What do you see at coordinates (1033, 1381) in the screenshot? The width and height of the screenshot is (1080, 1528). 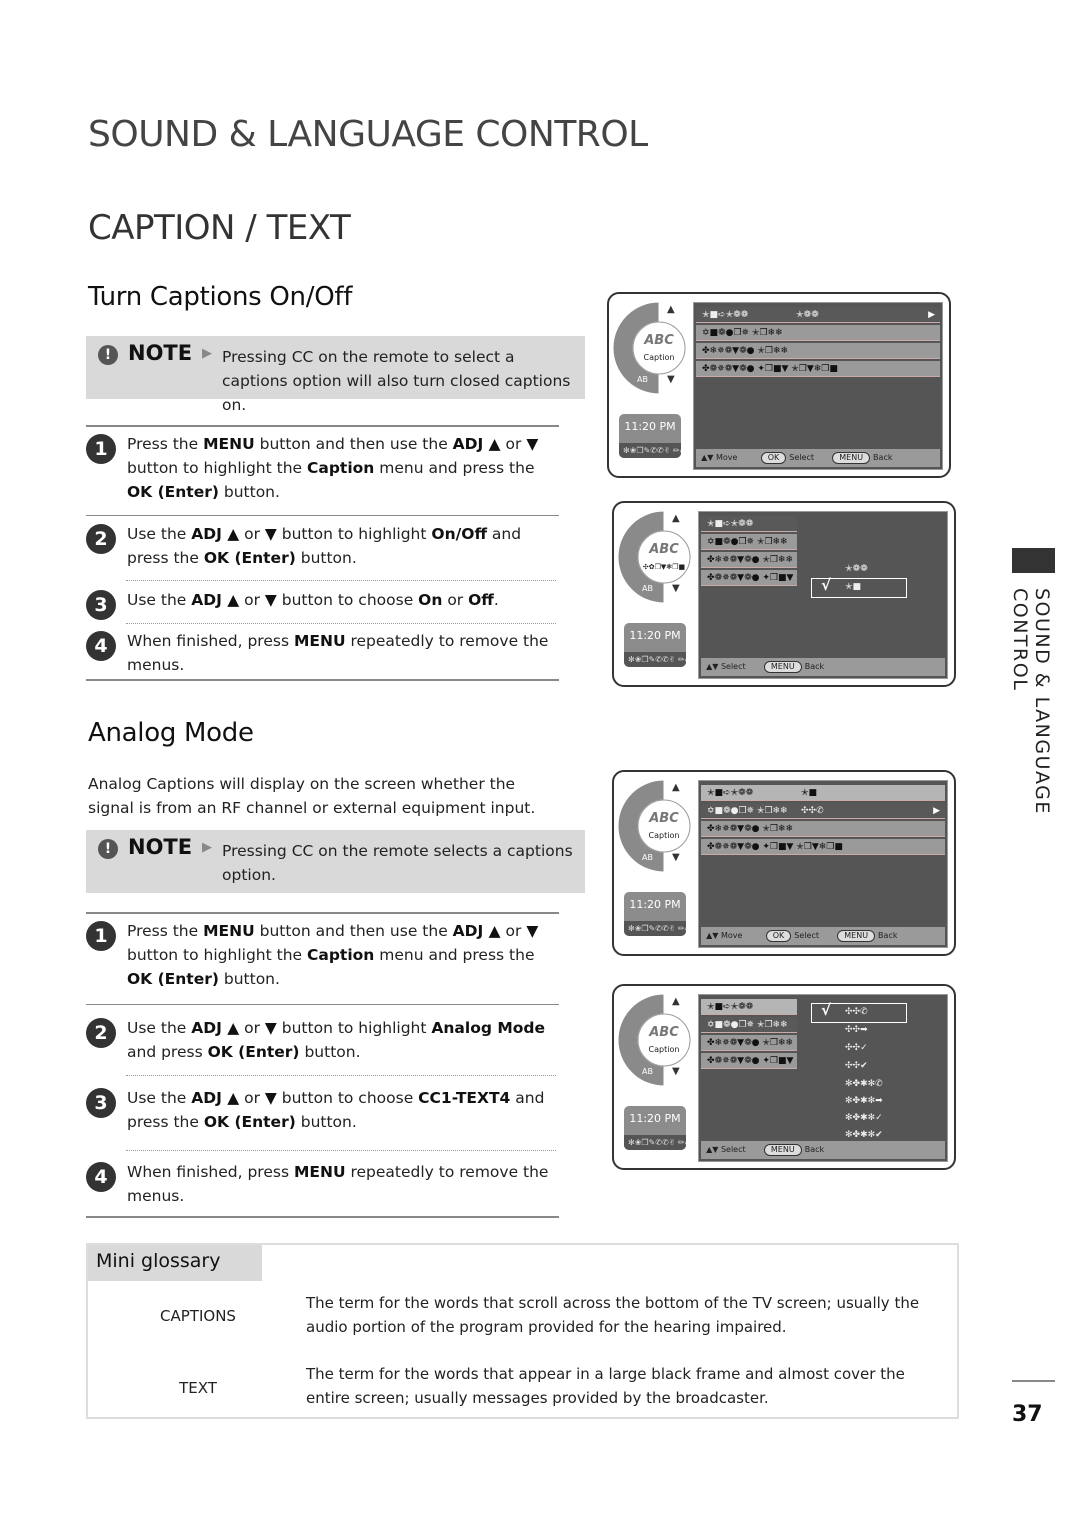 I see `page-number-rule` at bounding box center [1033, 1381].